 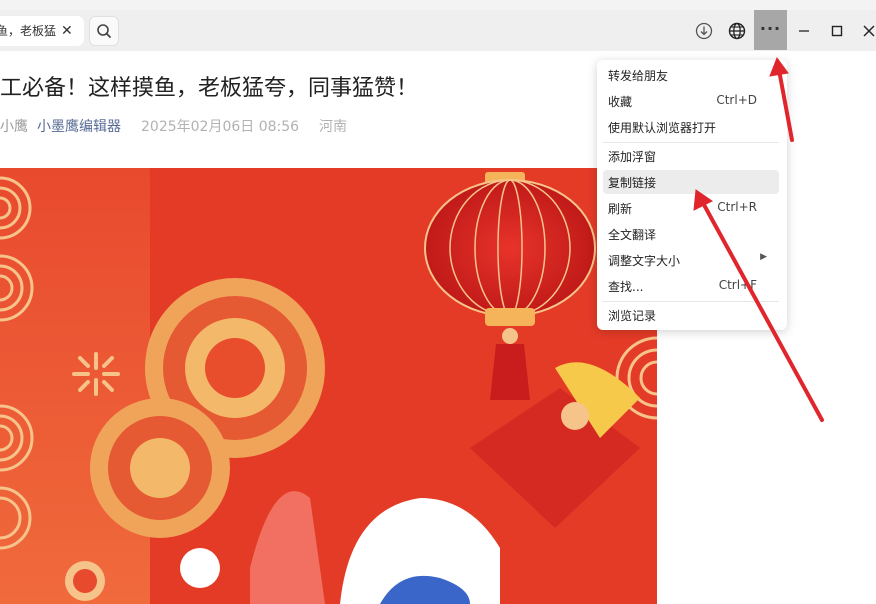 I want to click on more-options-button: ···, so click(x=770, y=30).